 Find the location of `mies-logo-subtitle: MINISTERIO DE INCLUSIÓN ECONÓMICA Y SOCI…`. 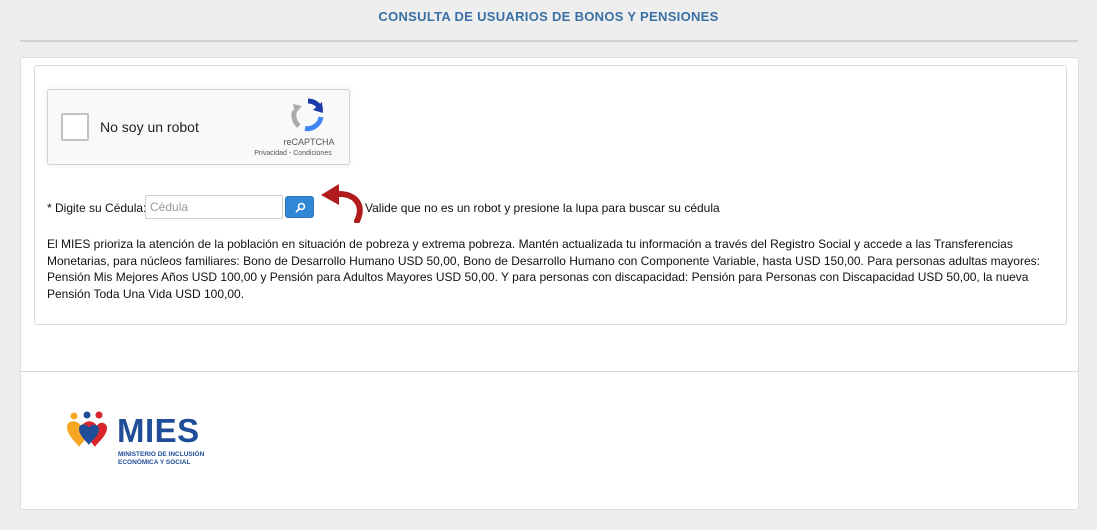

mies-logo-subtitle: MINISTERIO DE INCLUSIÓN ECONÓMICA Y SOCI… is located at coordinates (161, 459).